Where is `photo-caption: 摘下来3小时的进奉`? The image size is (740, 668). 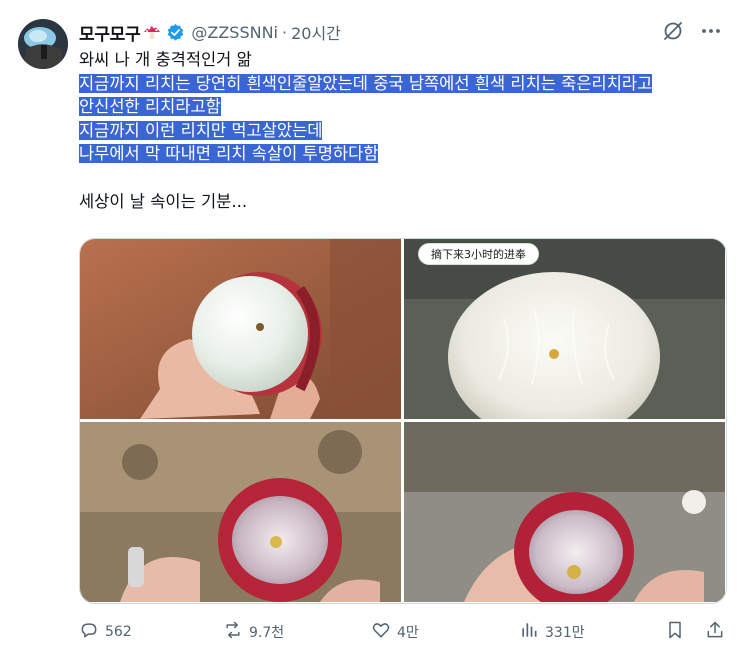 photo-caption: 摘下来3小时的进奉 is located at coordinates (478, 254).